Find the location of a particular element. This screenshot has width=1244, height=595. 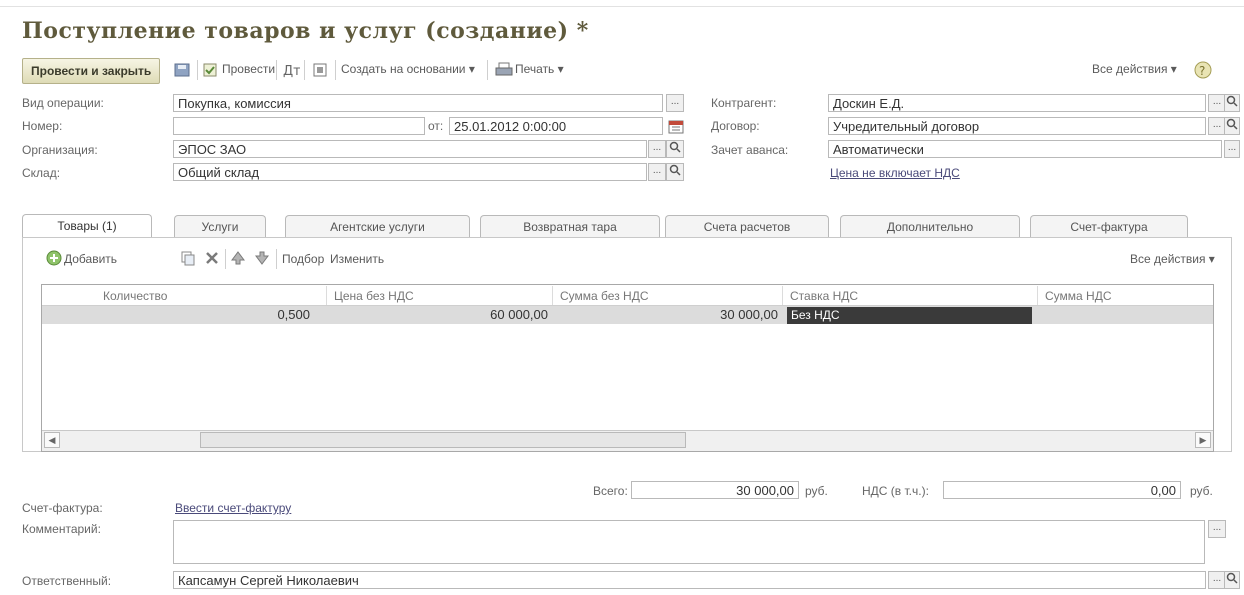

total-label: Всего: is located at coordinates (610, 491).